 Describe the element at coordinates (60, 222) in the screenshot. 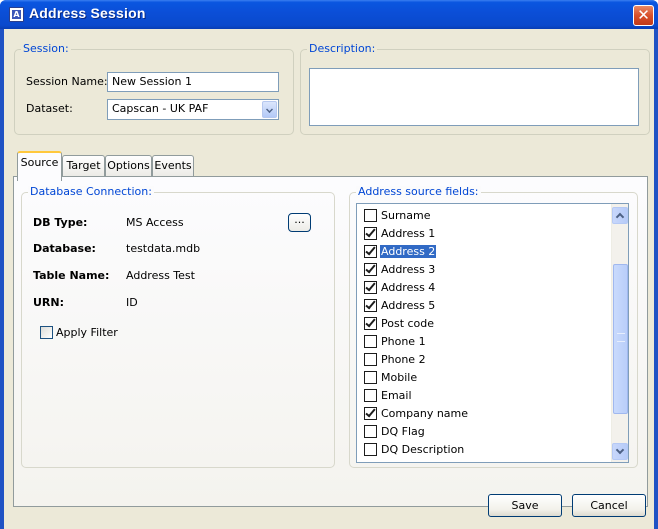

I see `db-type-label: DB Type:` at that location.